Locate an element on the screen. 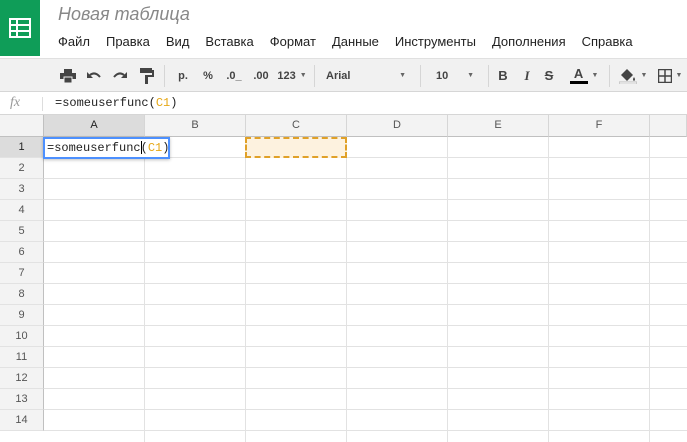 Image resolution: width=687 pixels, height=442 pixels. menu-insert: Вставка is located at coordinates (229, 42).